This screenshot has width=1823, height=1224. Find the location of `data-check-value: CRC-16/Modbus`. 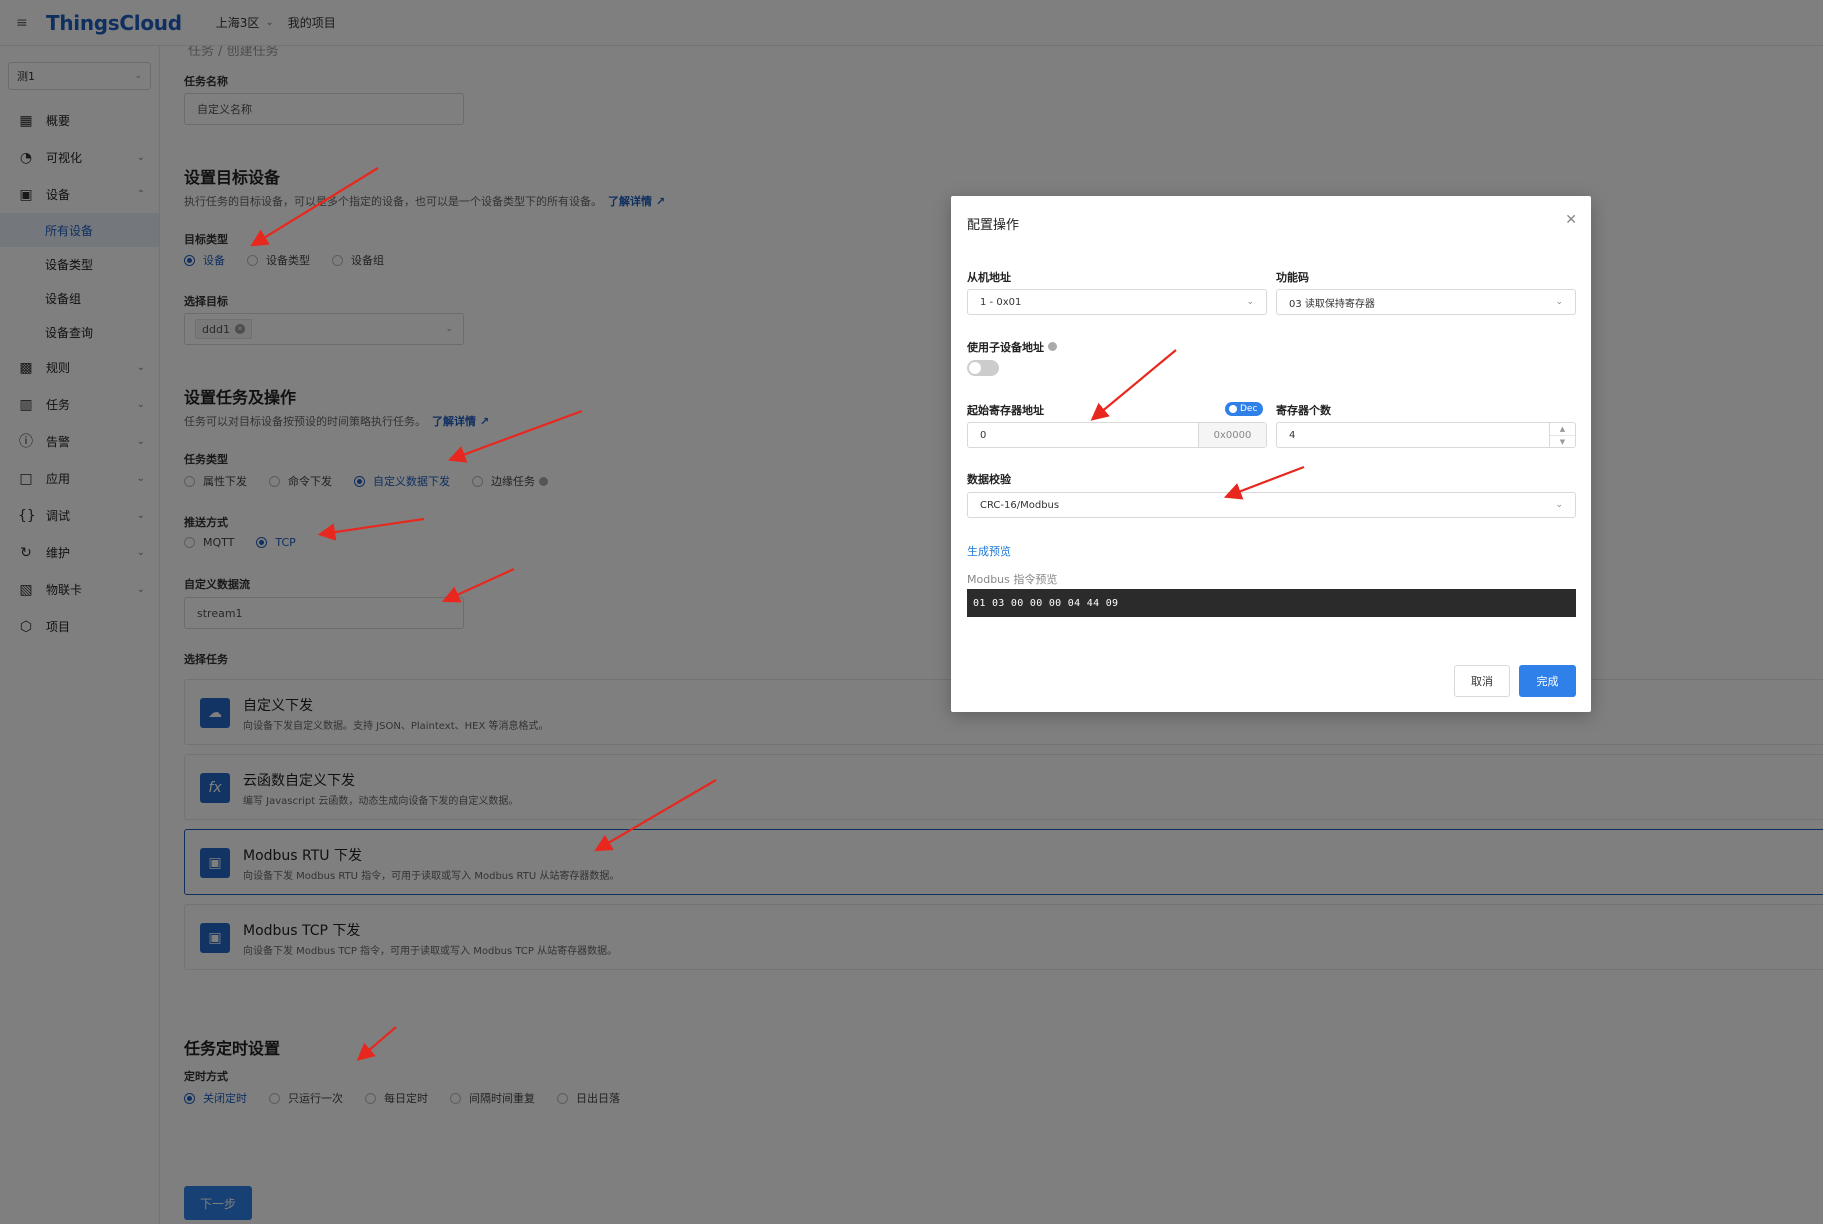

data-check-value: CRC-16/Modbus is located at coordinates (1020, 505).